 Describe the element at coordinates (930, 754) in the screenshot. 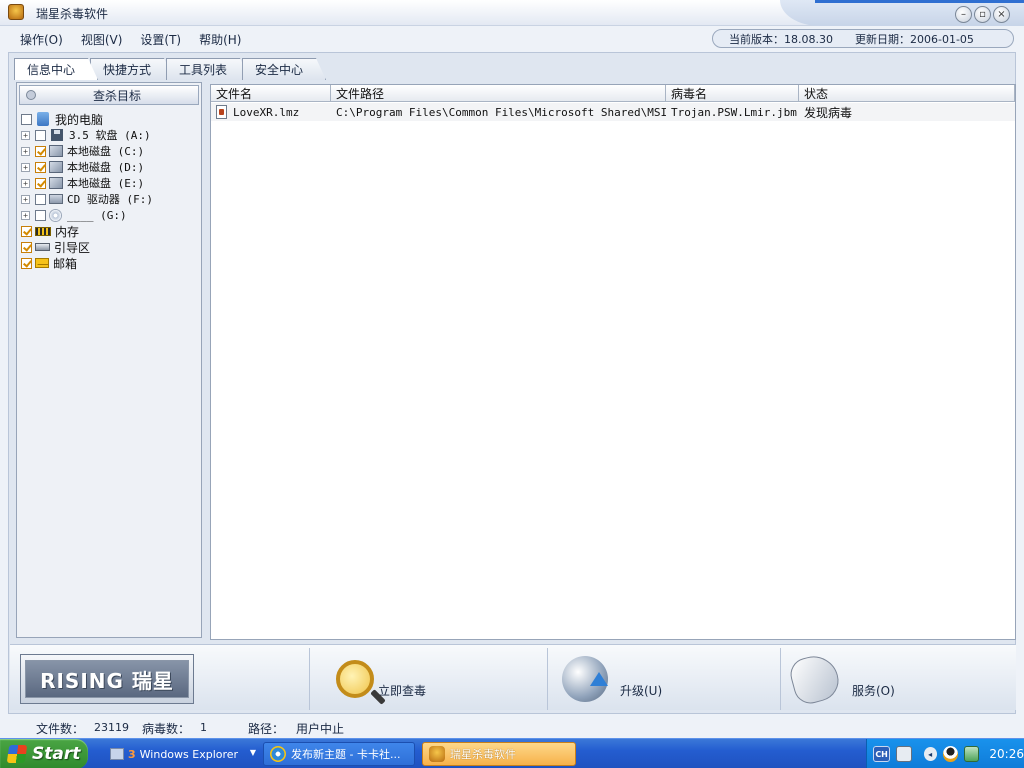

I see `tray-expand-icon: ◂` at that location.